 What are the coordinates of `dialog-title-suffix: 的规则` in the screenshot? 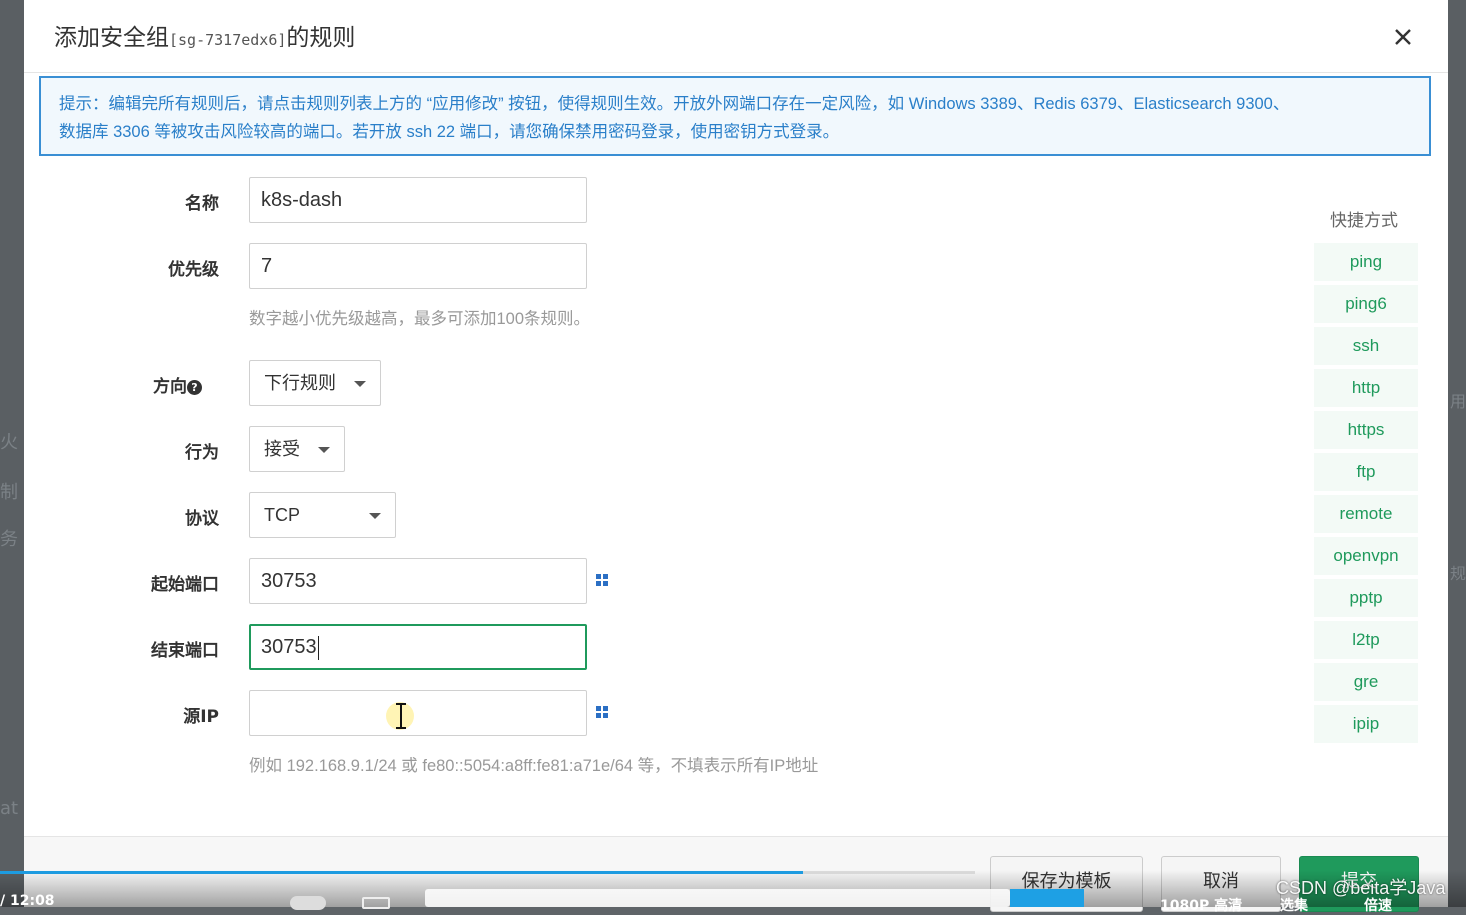 It's located at (321, 38).